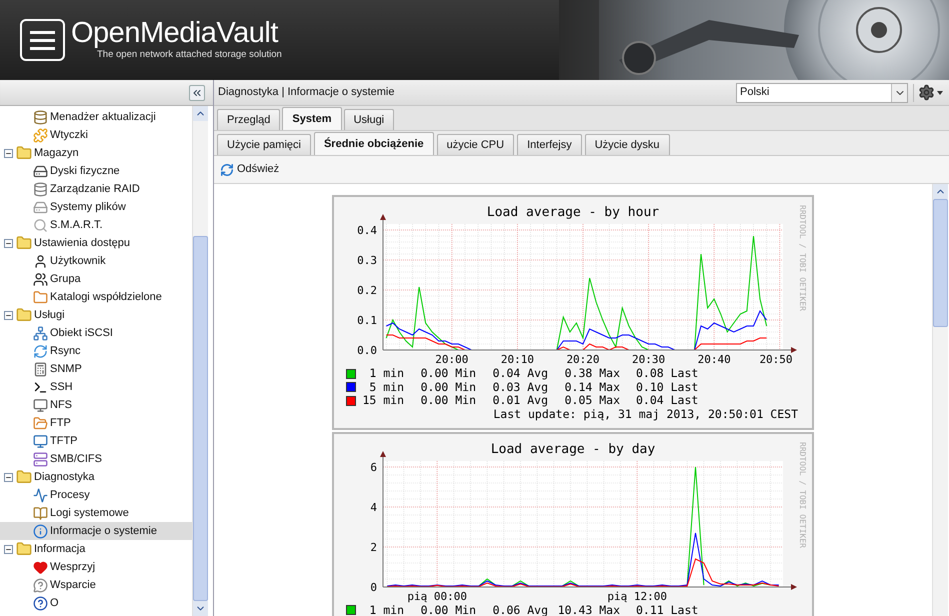  What do you see at coordinates (96, 513) in the screenshot?
I see `tree-item: Logi systemowe` at bounding box center [96, 513].